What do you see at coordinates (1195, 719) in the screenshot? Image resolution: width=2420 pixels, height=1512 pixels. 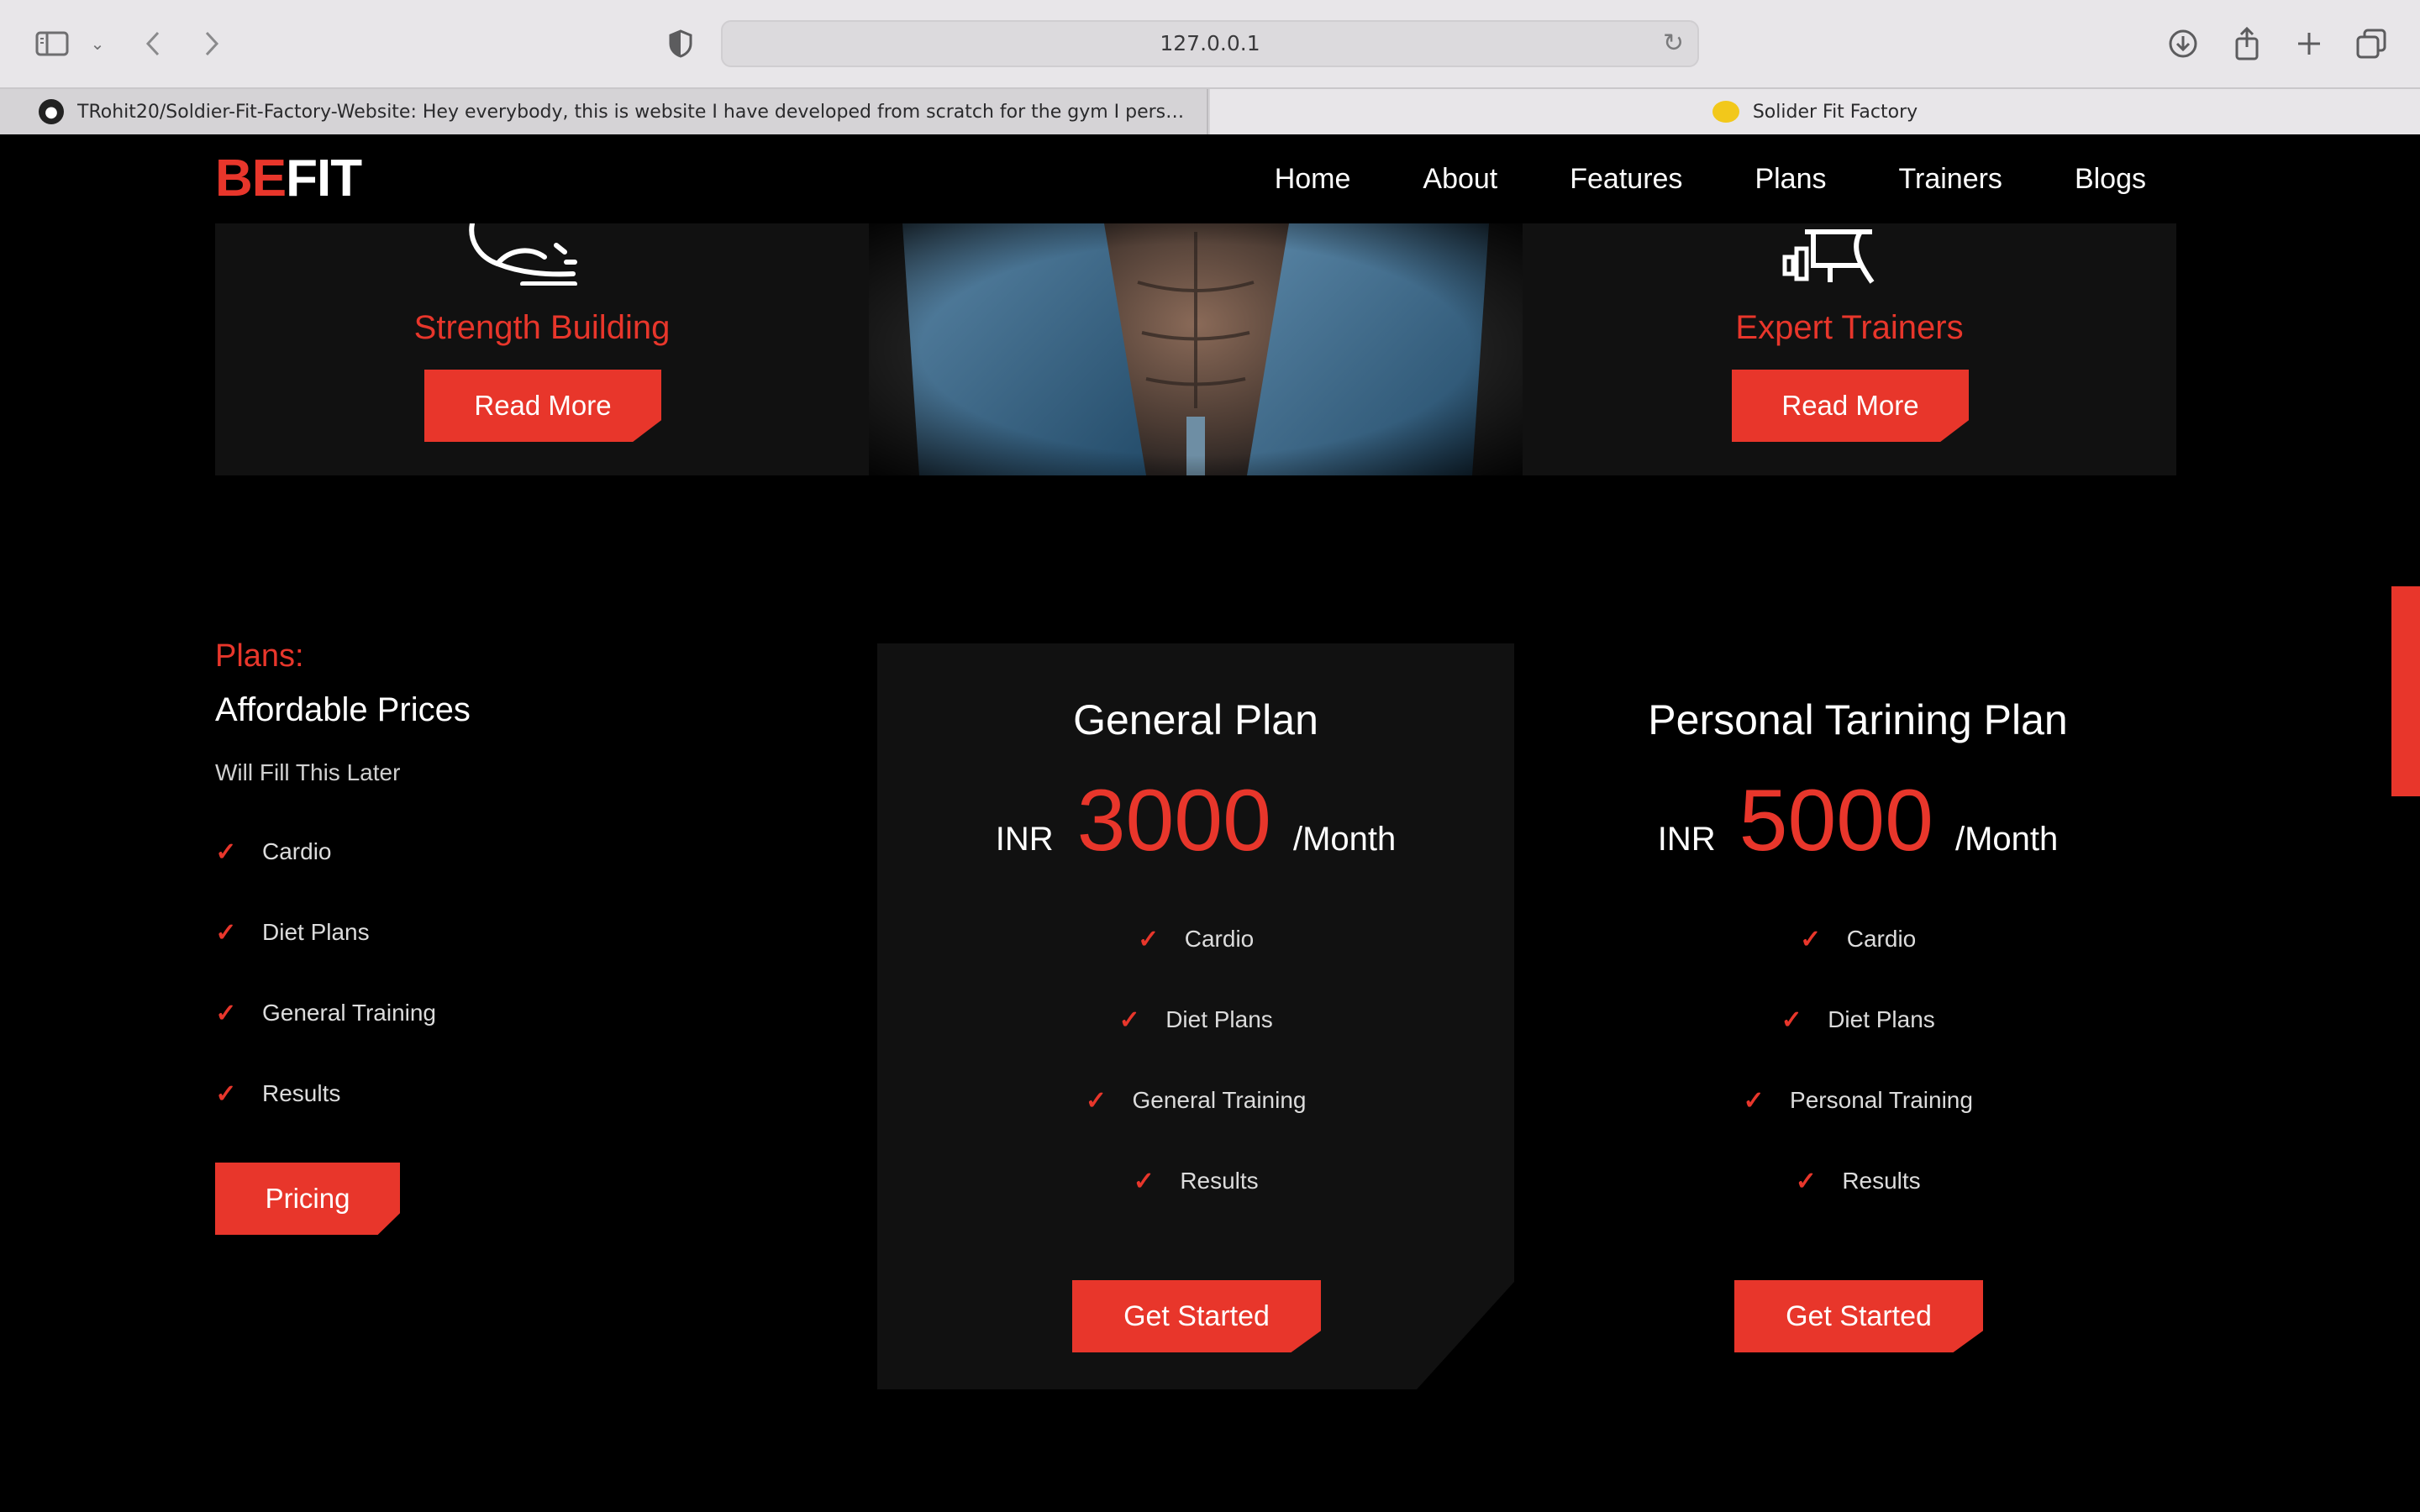 I see `plan-name: General Plan` at bounding box center [1195, 719].